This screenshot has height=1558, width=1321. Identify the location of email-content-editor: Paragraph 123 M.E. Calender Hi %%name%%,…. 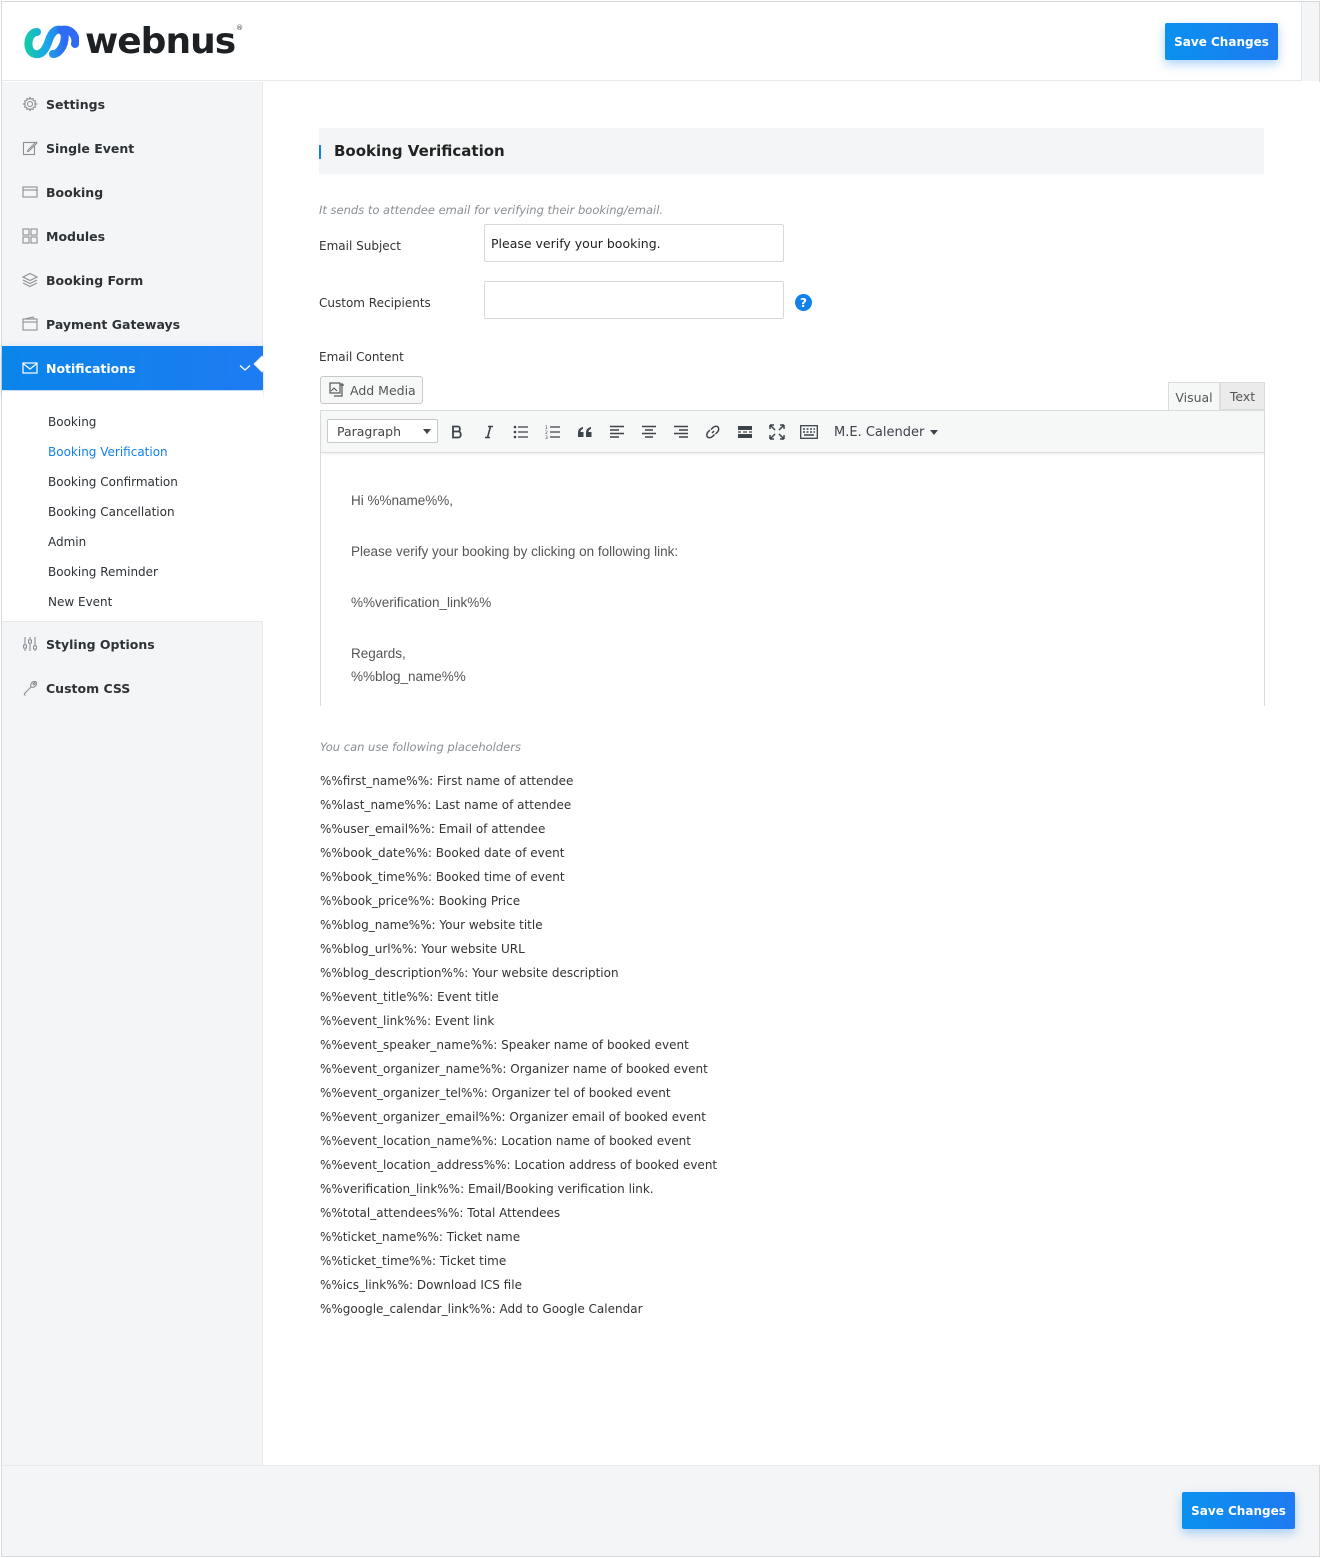
(792, 558).